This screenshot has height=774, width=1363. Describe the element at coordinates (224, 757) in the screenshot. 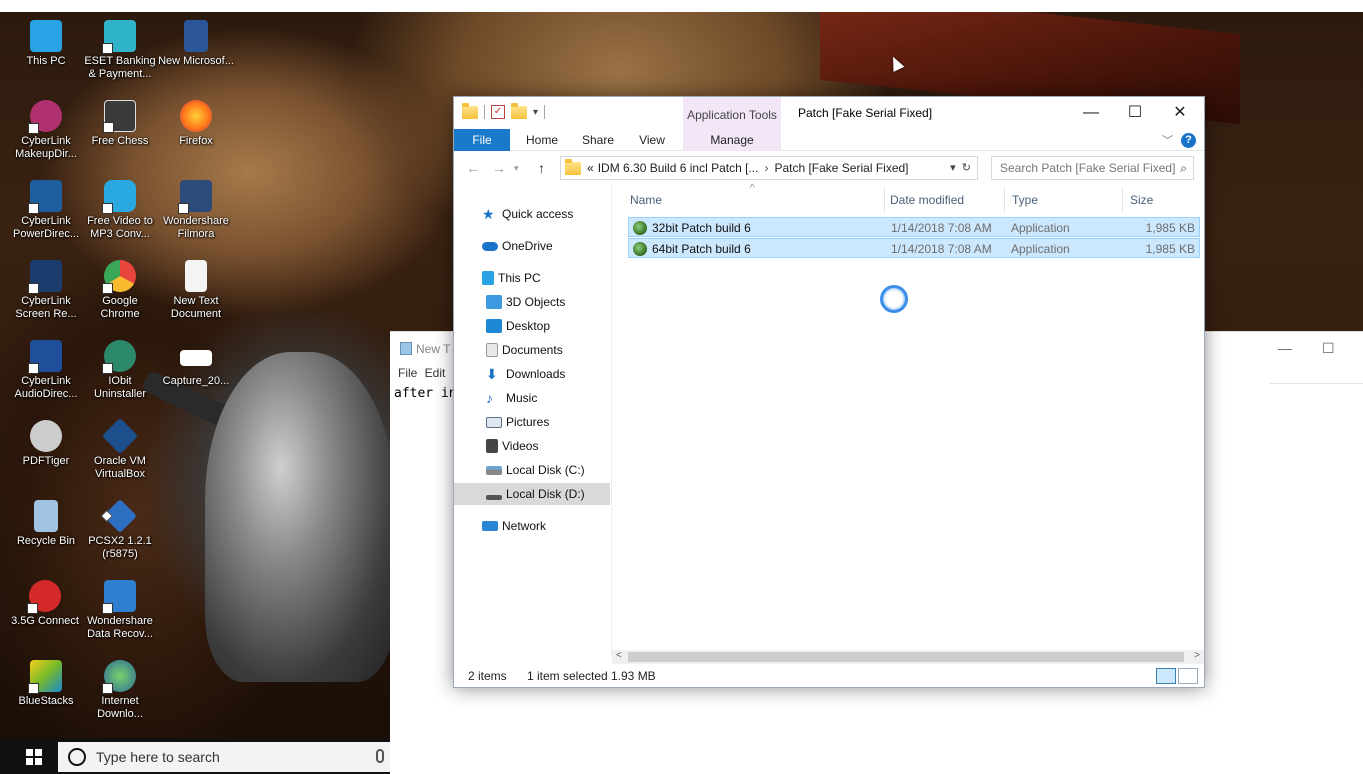

I see `taskbar-search-box: Type here to search` at that location.